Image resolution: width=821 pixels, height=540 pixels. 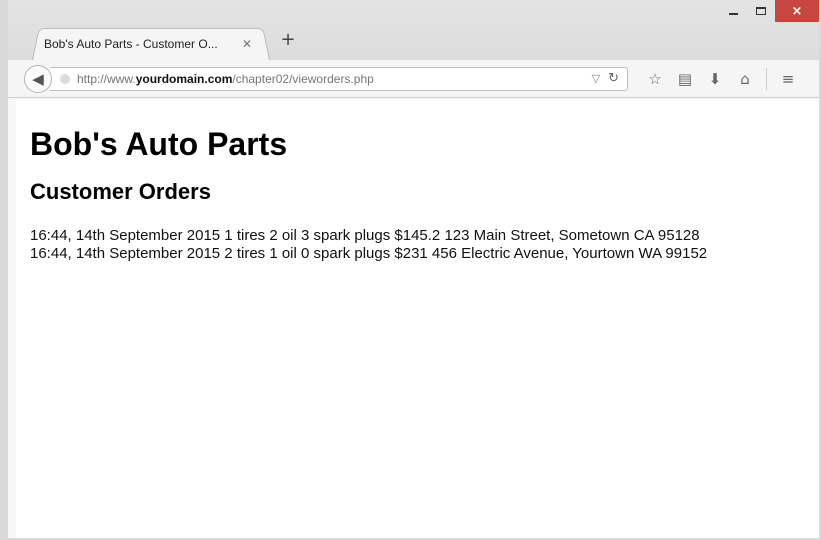 What do you see at coordinates (65, 79) in the screenshot?
I see `site-identity-icon` at bounding box center [65, 79].